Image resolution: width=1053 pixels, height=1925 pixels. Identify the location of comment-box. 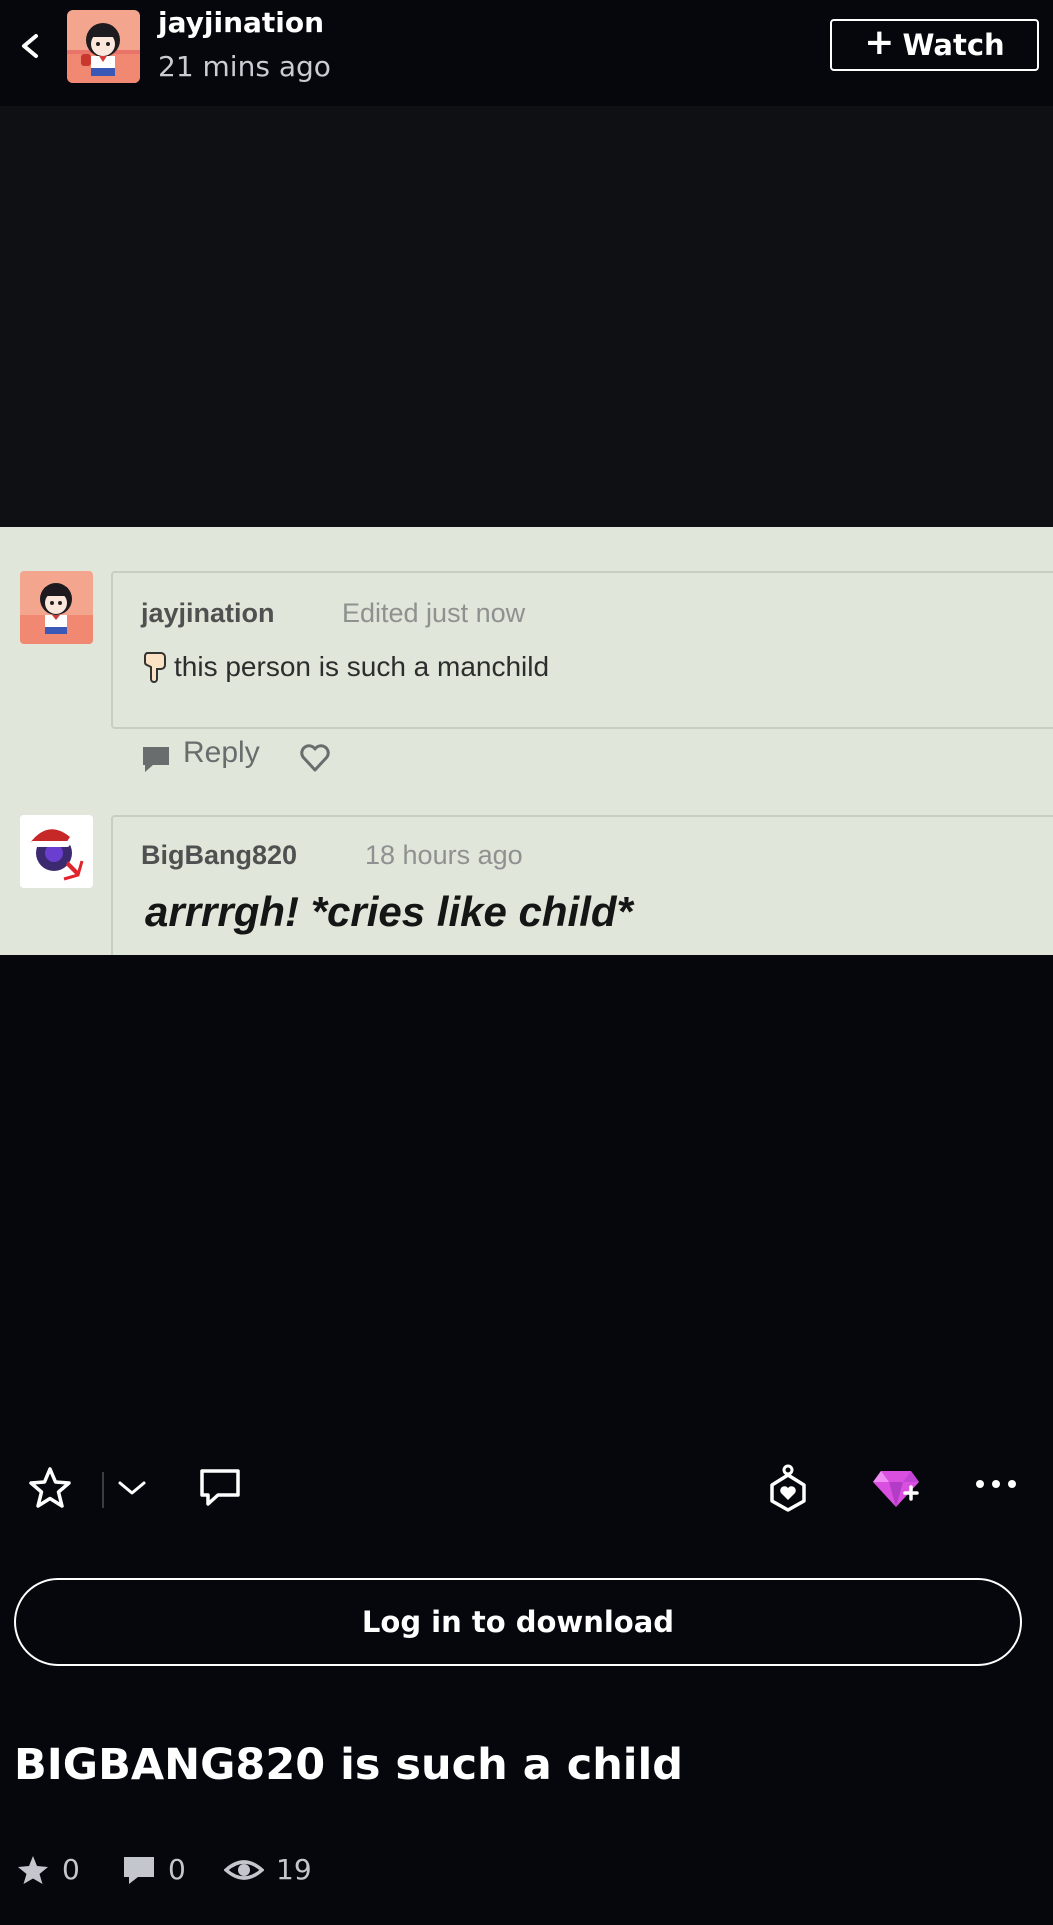
(582, 650).